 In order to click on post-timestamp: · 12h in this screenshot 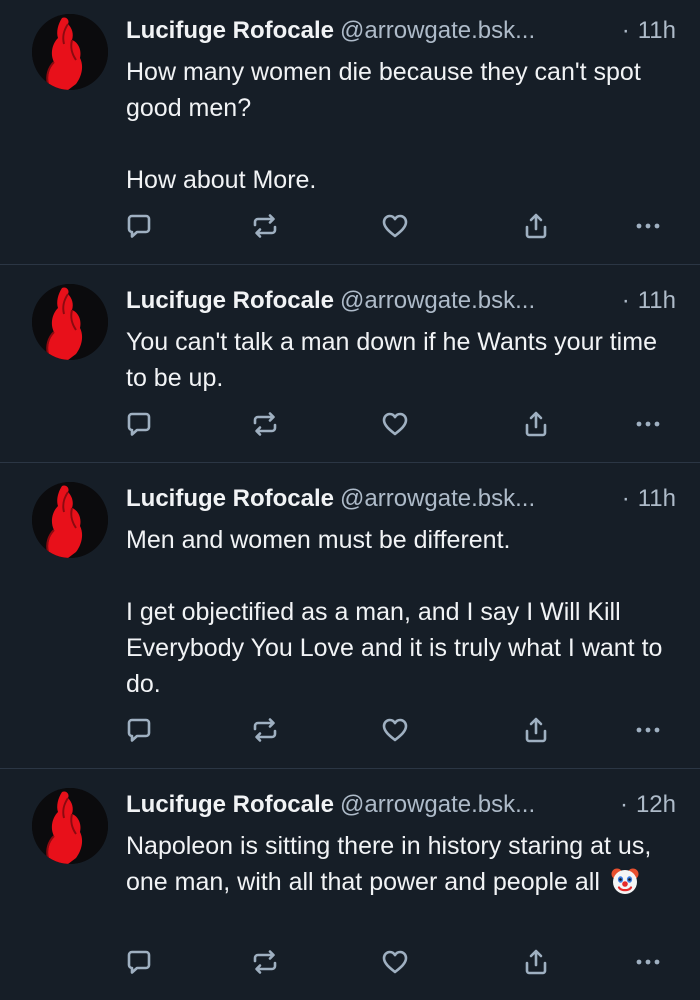, I will do `click(643, 805)`.